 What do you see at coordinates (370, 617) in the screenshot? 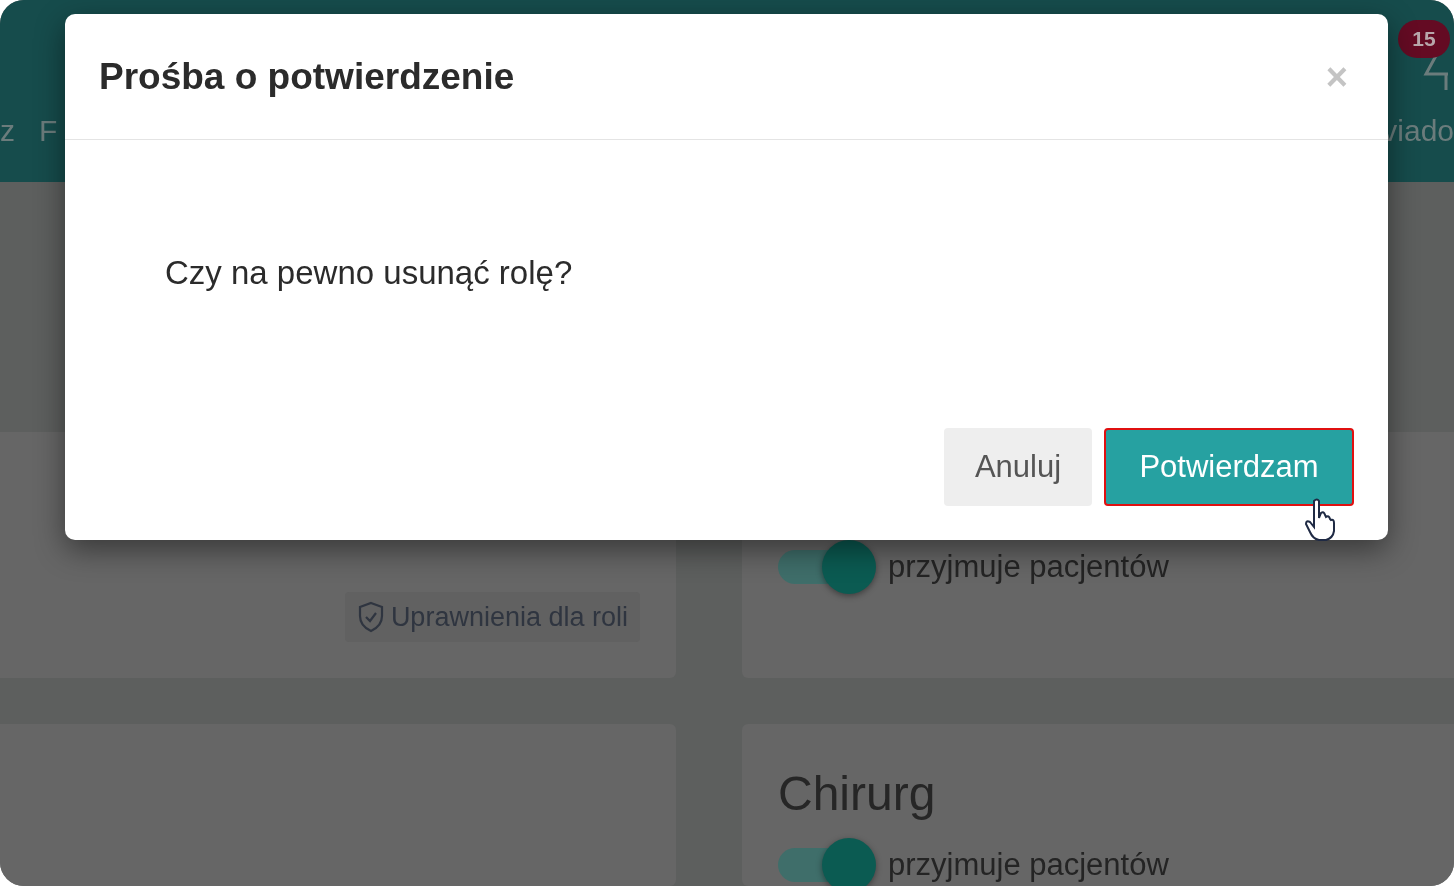
I see `shield-check-icon` at bounding box center [370, 617].